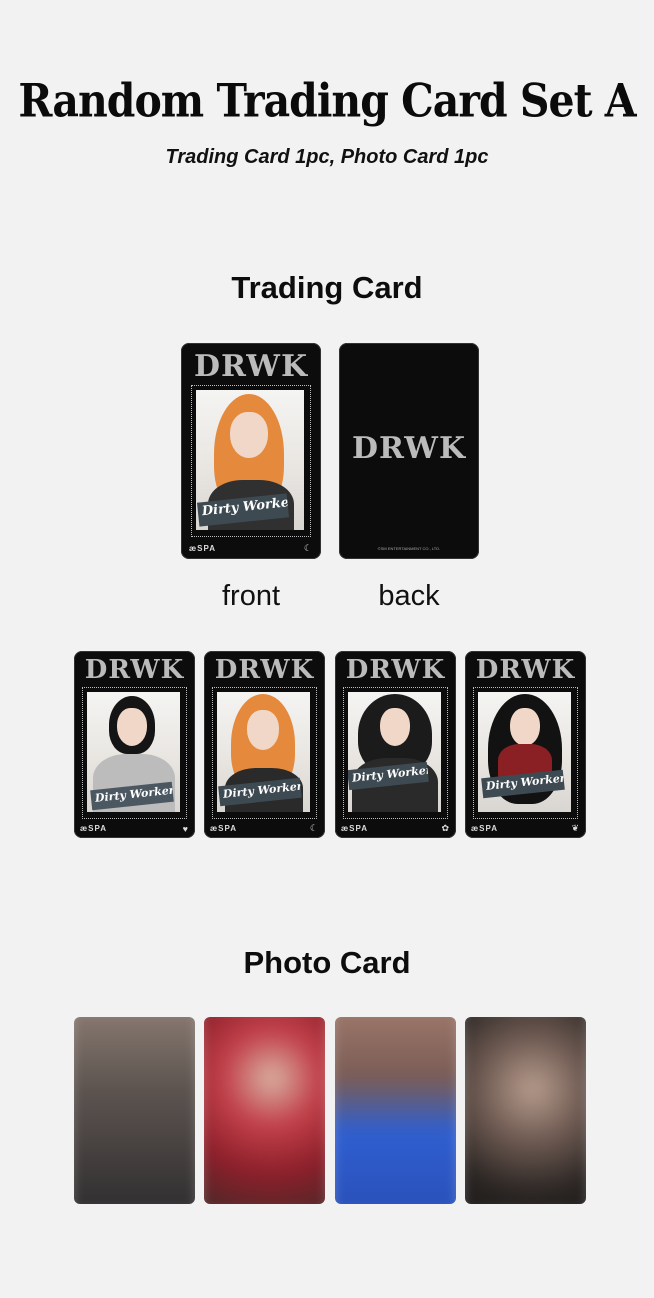  Describe the element at coordinates (445, 828) in the screenshot. I see `flower-icon: ✿` at that location.